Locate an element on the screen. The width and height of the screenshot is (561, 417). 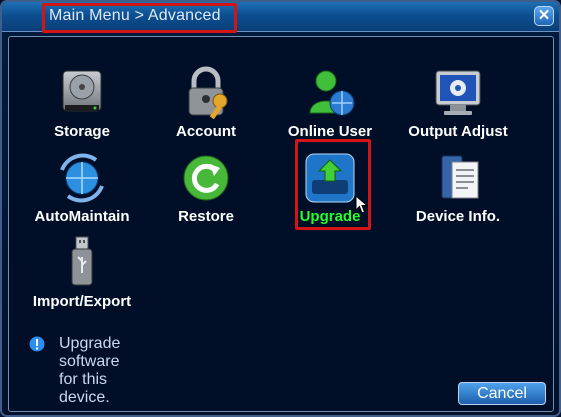
menu-item-label: Storage is located at coordinates (82, 131).